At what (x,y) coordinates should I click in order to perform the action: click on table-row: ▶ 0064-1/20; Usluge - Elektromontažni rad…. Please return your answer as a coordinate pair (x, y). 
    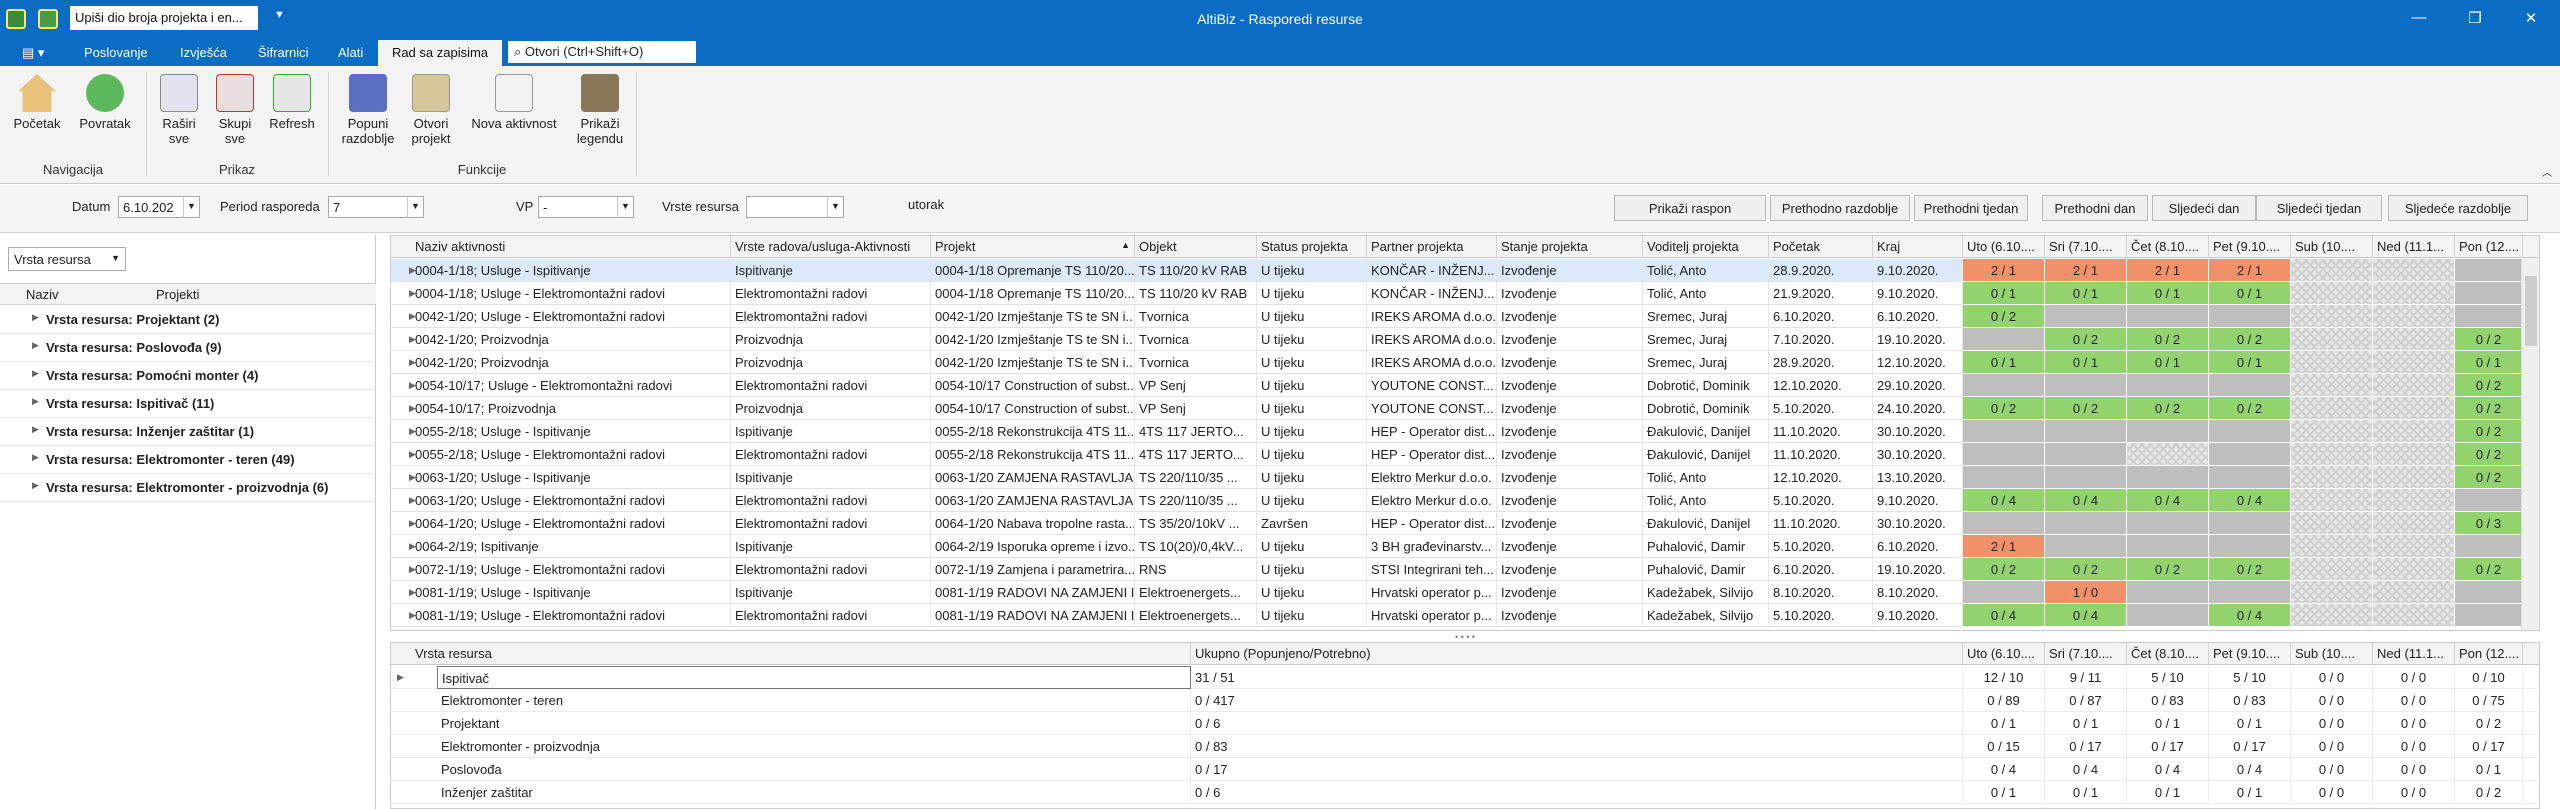
    Looking at the image, I should click on (1465, 523).